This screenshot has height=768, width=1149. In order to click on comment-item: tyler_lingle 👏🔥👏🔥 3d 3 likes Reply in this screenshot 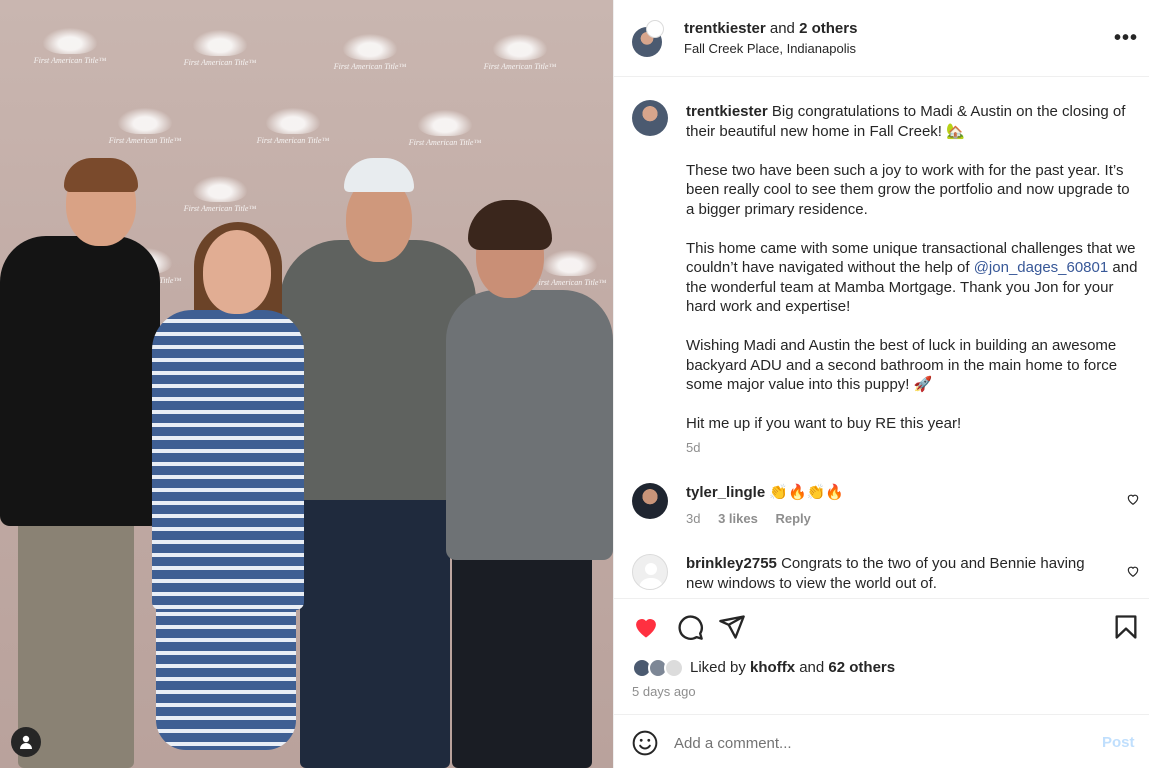, I will do `click(881, 510)`.